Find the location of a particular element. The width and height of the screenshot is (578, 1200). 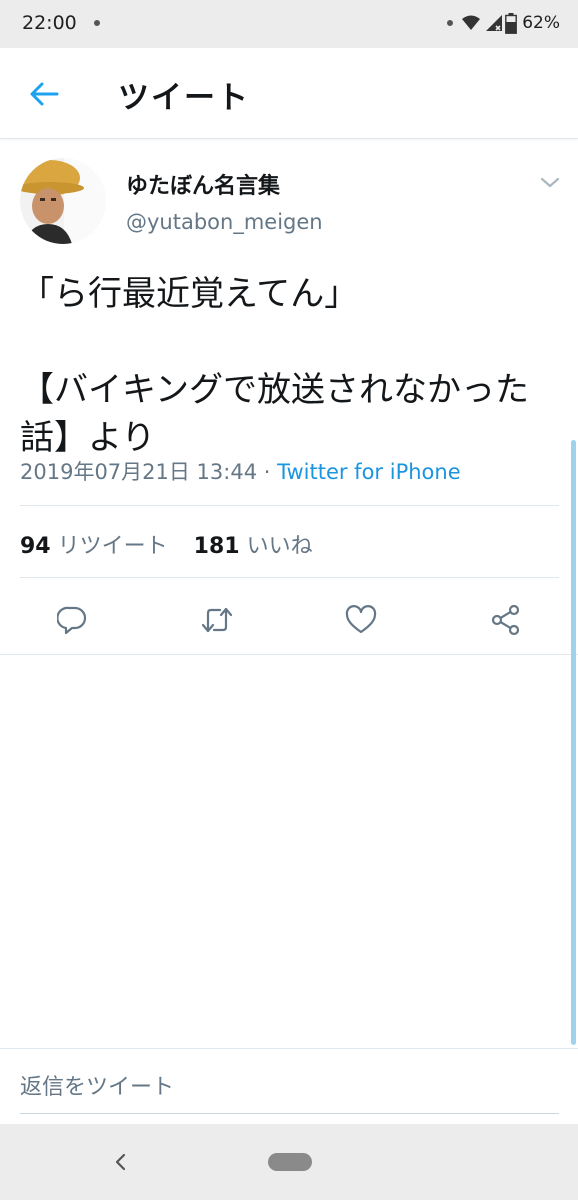

share-icon is located at coordinates (505, 620).